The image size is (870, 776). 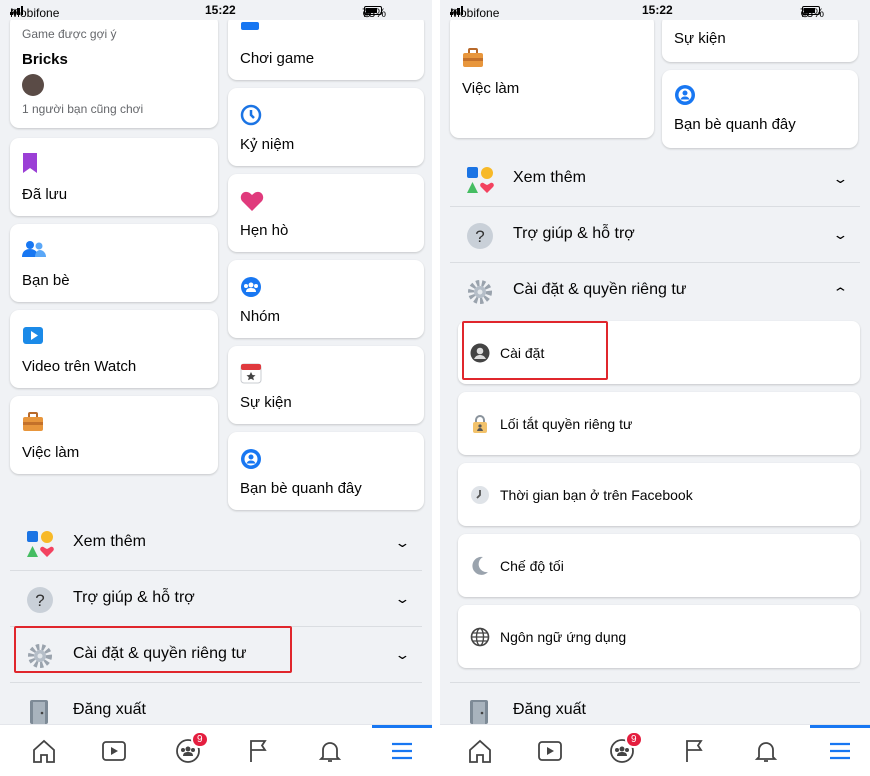 What do you see at coordinates (473, 57) in the screenshot?
I see `jobs-icon` at bounding box center [473, 57].